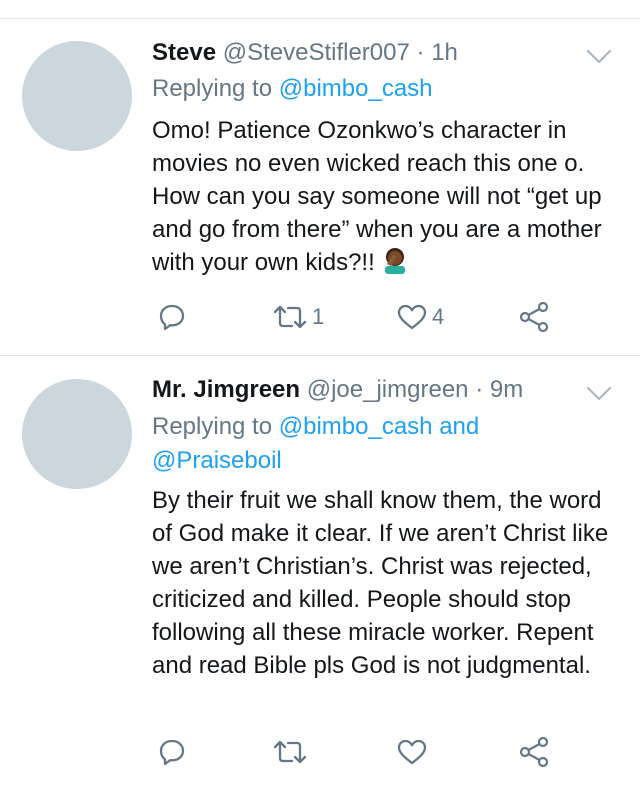  Describe the element at coordinates (444, 52) in the screenshot. I see `timestamp: 1h` at that location.